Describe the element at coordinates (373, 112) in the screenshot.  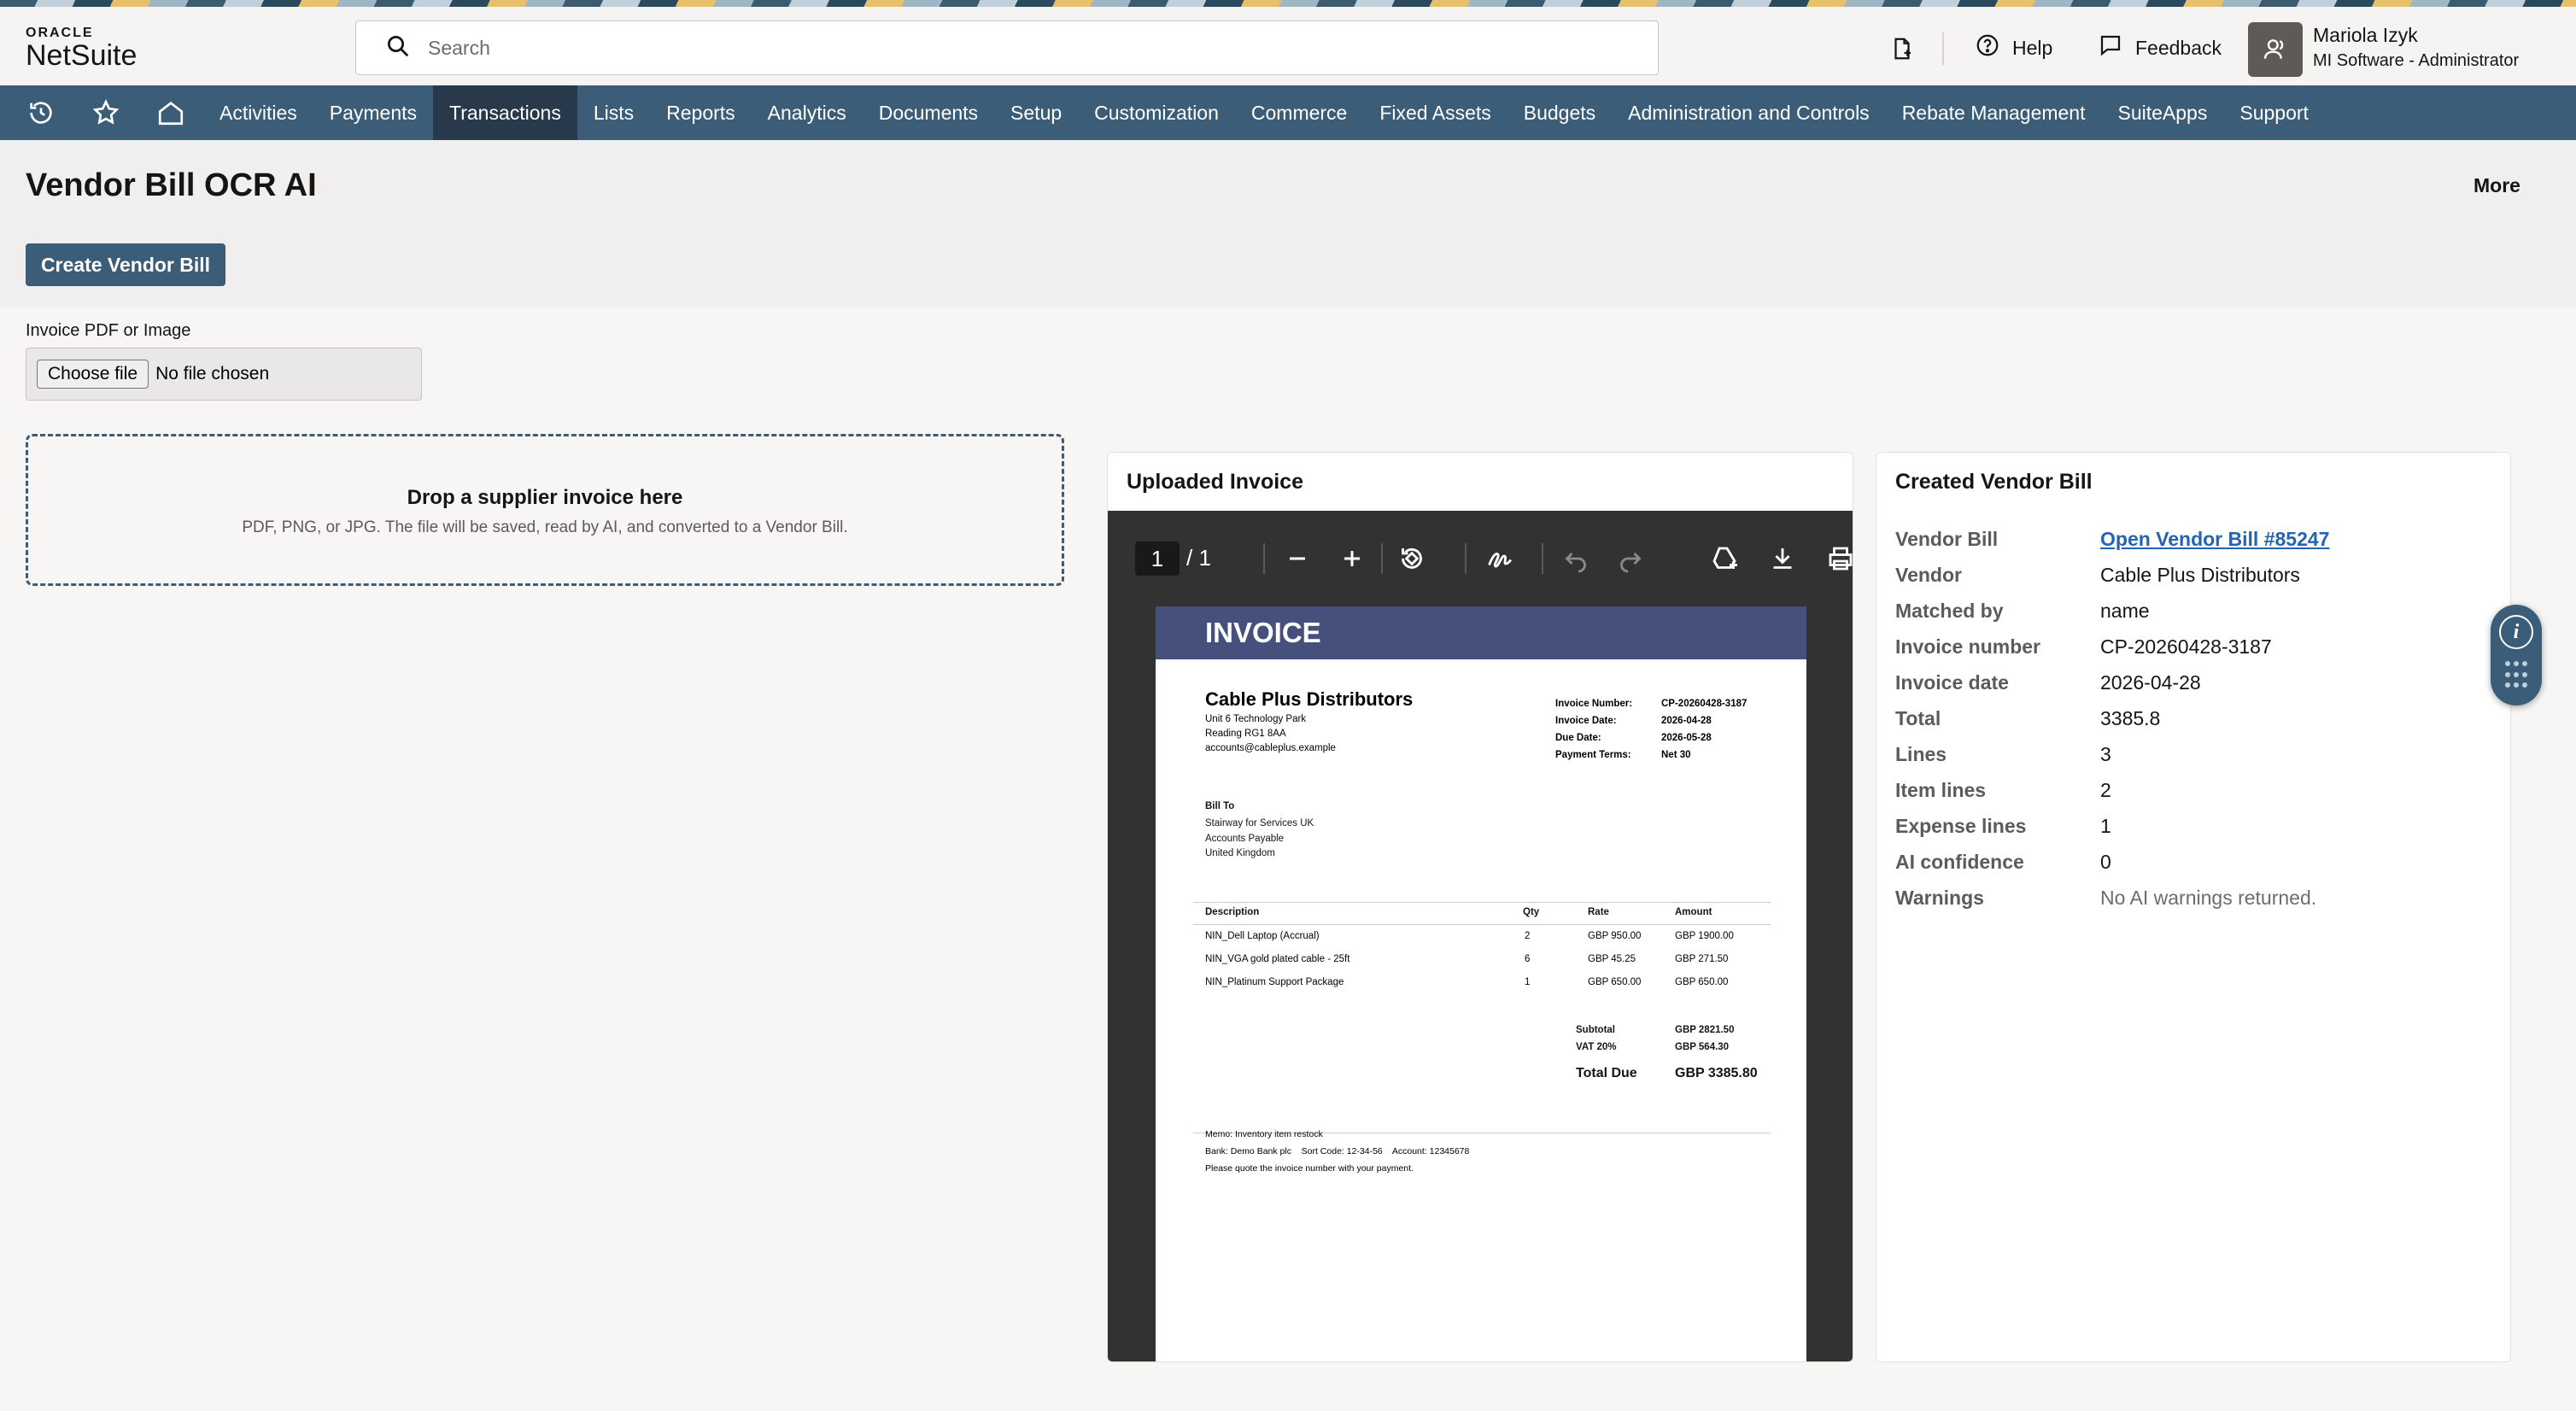
I see `nav-payments: Payments` at that location.